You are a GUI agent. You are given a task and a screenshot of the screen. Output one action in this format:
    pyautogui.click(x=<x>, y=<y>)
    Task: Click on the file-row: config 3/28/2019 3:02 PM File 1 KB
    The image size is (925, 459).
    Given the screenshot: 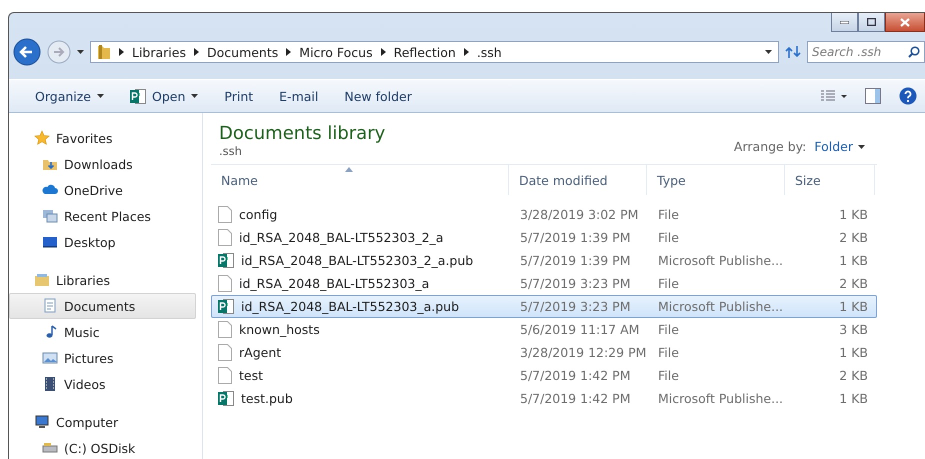 What is the action you would take?
    pyautogui.click(x=544, y=214)
    